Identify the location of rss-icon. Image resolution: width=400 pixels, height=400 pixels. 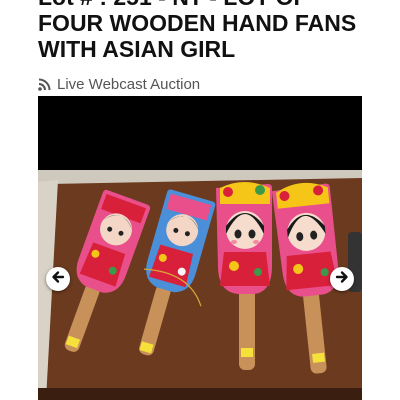
(44, 84).